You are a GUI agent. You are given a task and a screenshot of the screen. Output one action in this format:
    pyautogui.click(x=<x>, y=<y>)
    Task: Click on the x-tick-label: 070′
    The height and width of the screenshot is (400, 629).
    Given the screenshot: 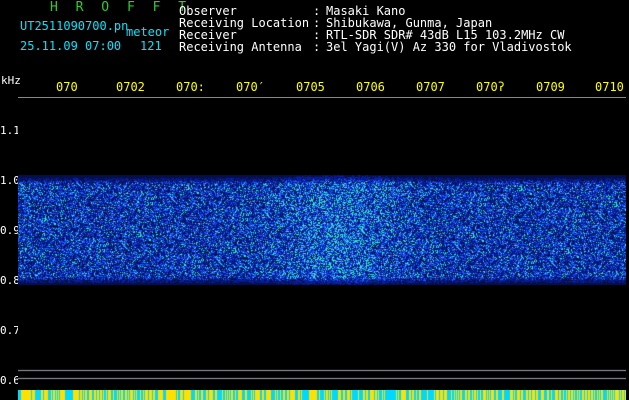 What is the action you would take?
    pyautogui.click(x=250, y=87)
    